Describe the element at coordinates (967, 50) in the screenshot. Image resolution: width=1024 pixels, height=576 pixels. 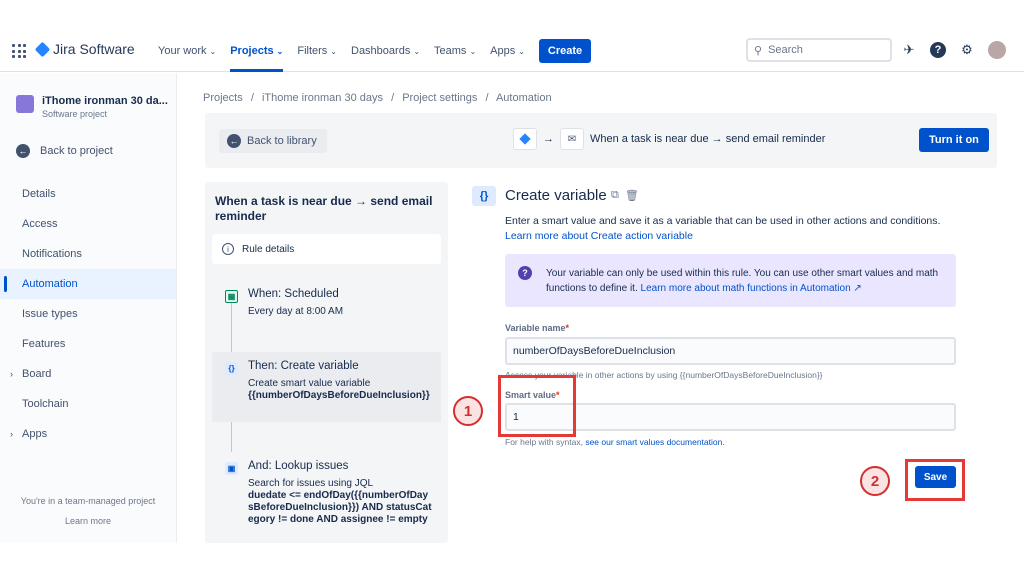
I see `gear-icon: ⚙` at that location.